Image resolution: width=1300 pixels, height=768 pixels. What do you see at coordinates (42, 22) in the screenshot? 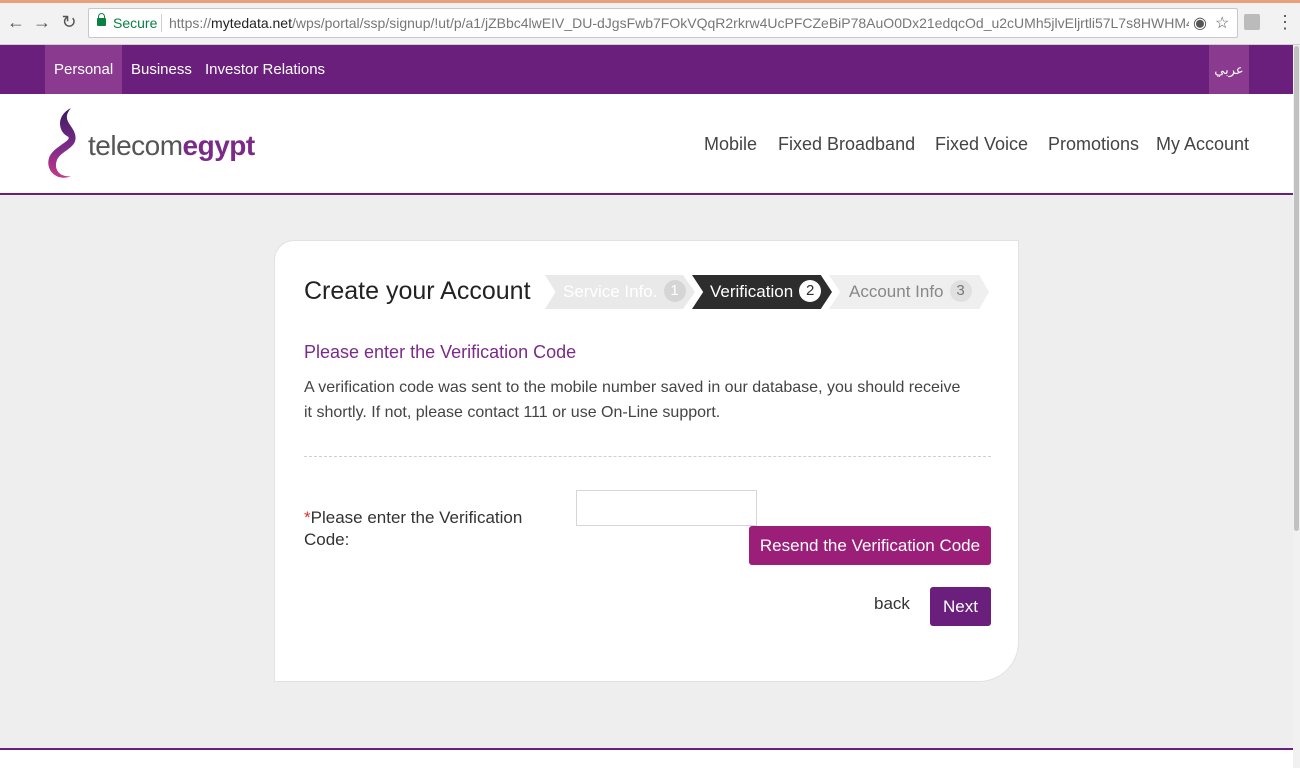
I see `forward-arrow-icon: →` at bounding box center [42, 22].